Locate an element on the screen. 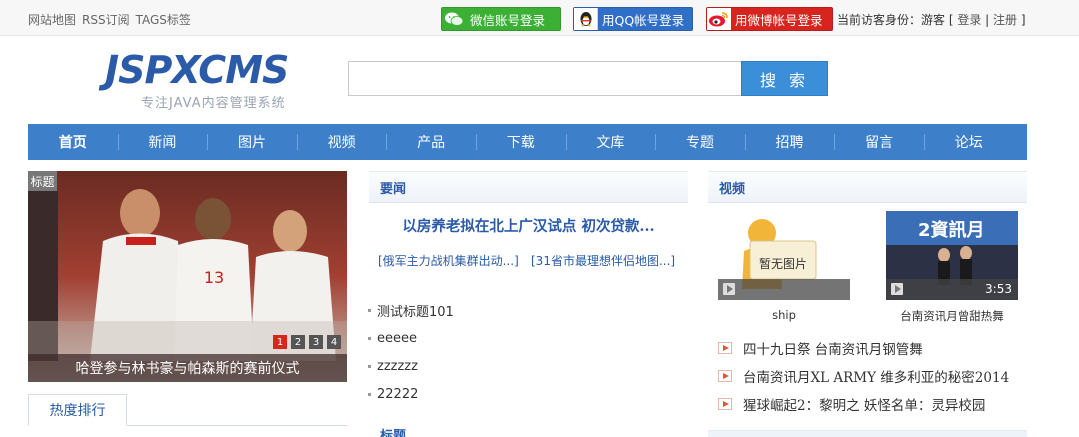 This screenshot has height=437, width=1079. news-list: 测试标题101 eeeee zzzzzz 22222 is located at coordinates (527, 352).